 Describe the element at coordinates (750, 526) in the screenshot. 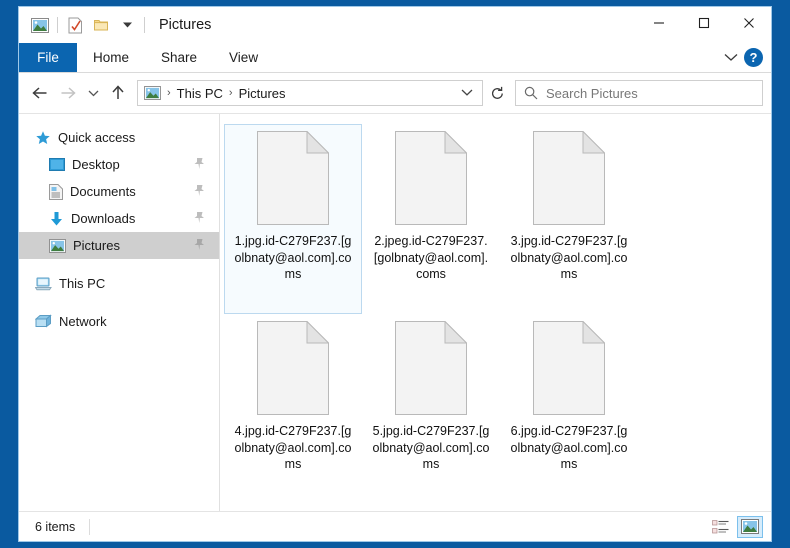

I see `large-icons-view-button` at that location.